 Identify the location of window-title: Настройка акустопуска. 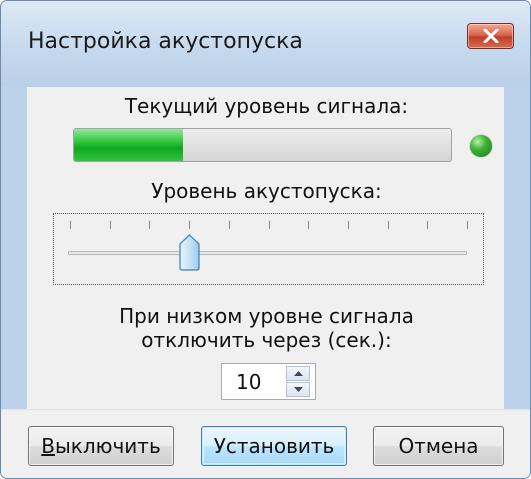
(165, 41).